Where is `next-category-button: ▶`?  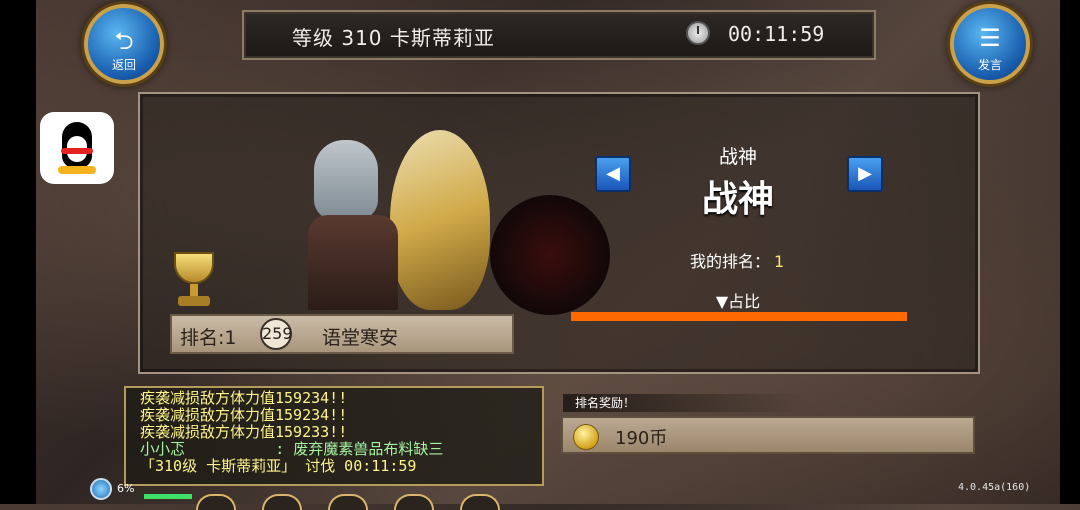 next-category-button: ▶ is located at coordinates (865, 174).